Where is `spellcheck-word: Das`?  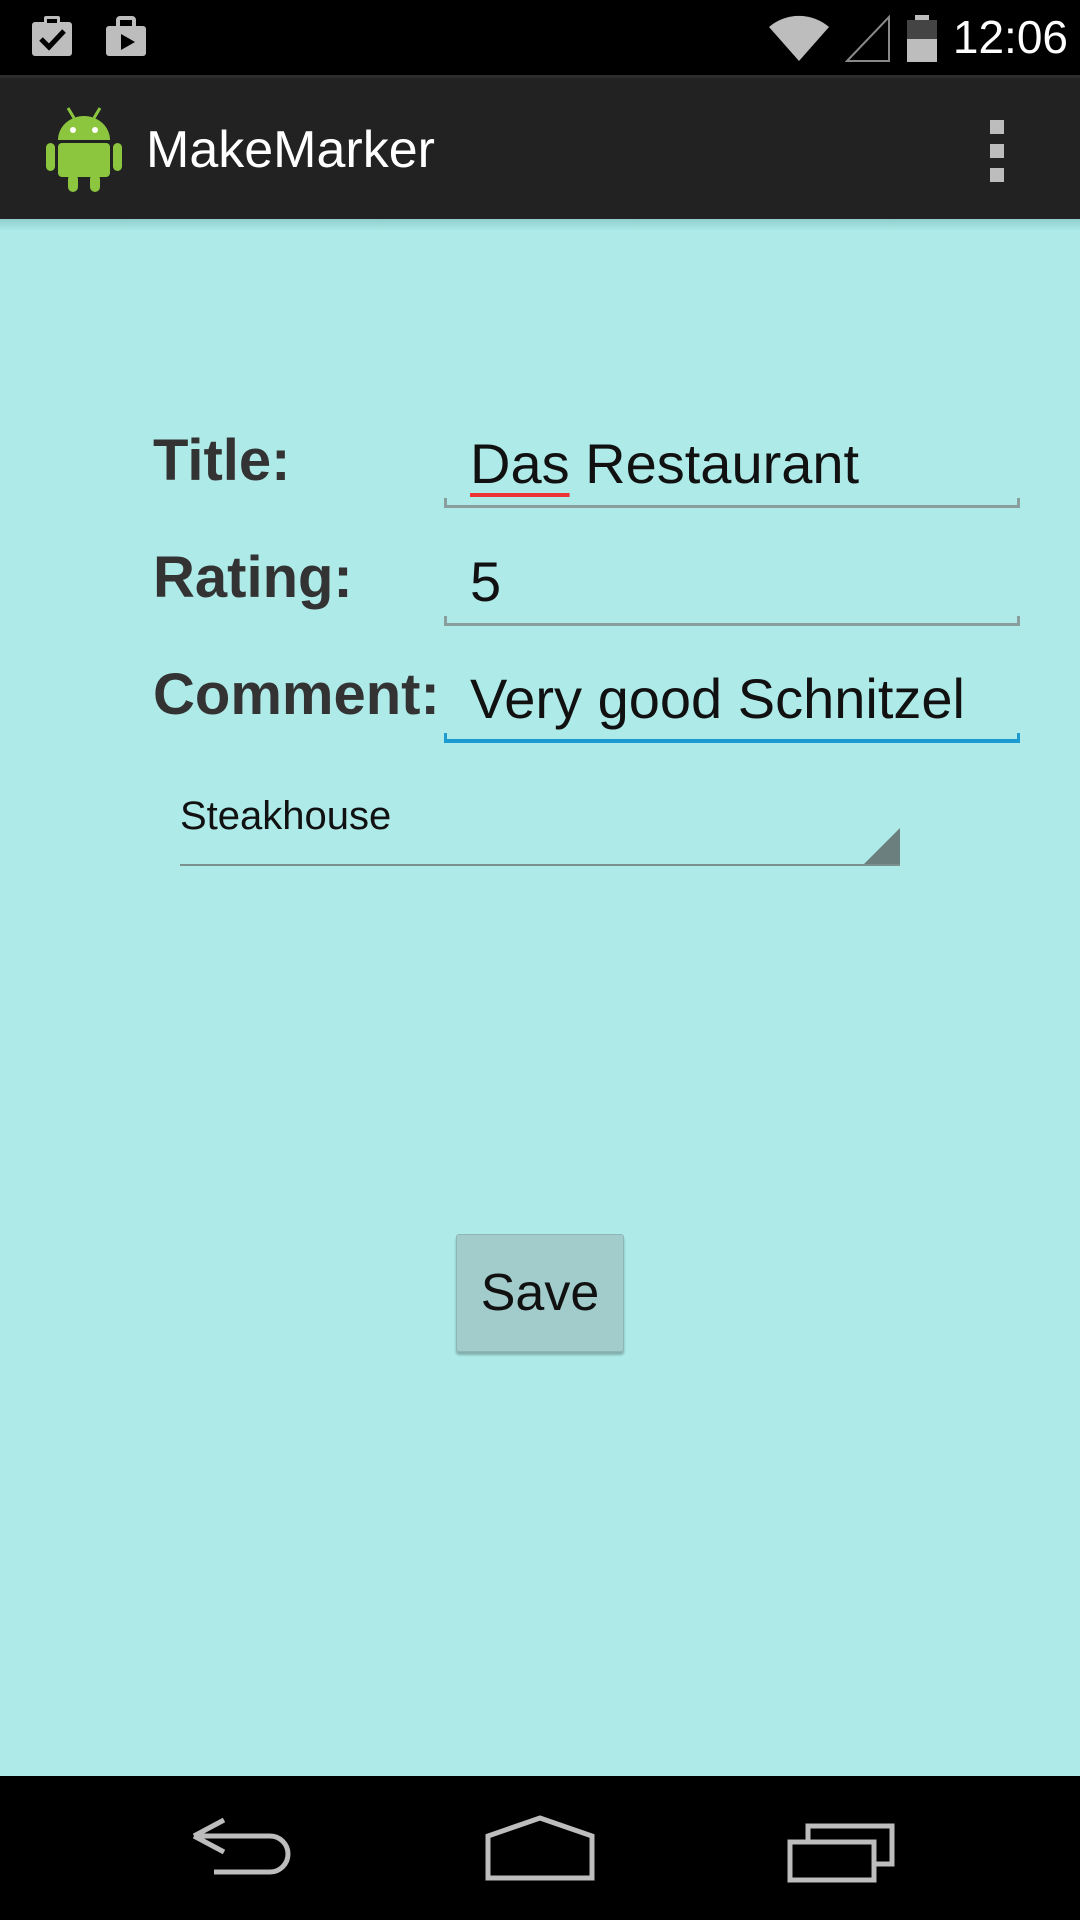
spellcheck-word: Das is located at coordinates (520, 463).